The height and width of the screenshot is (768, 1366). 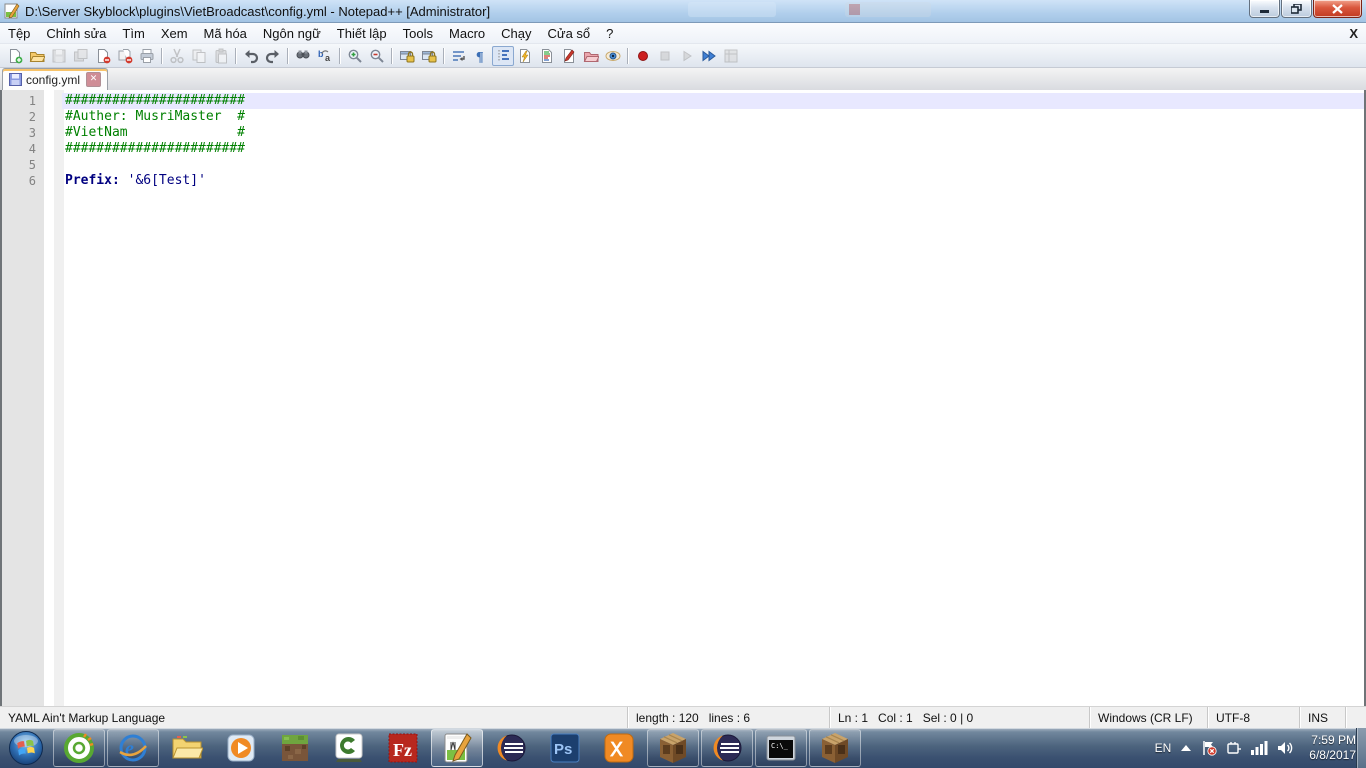 I want to click on taskbar-coccoc-browser, so click(x=79, y=748).